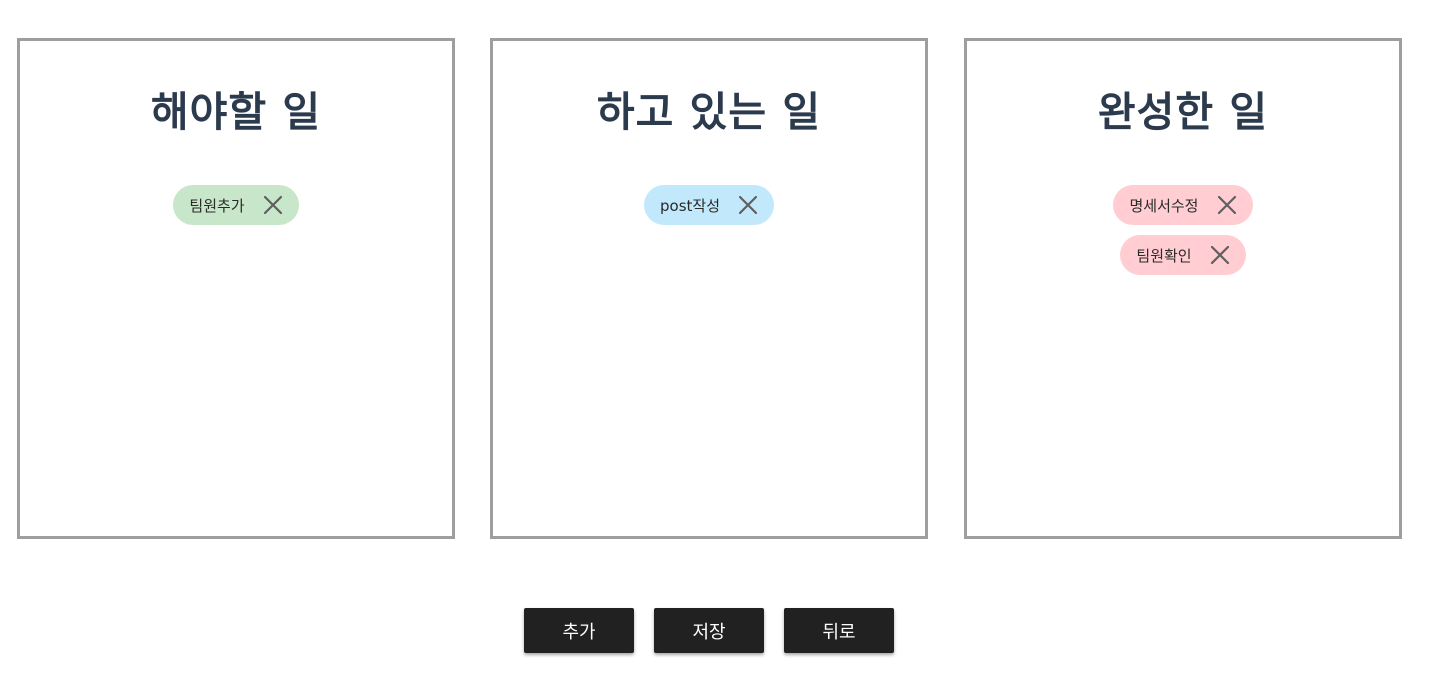 This screenshot has width=1435, height=673. Describe the element at coordinates (236, 112) in the screenshot. I see `column-title-todo: 해야할 일` at that location.